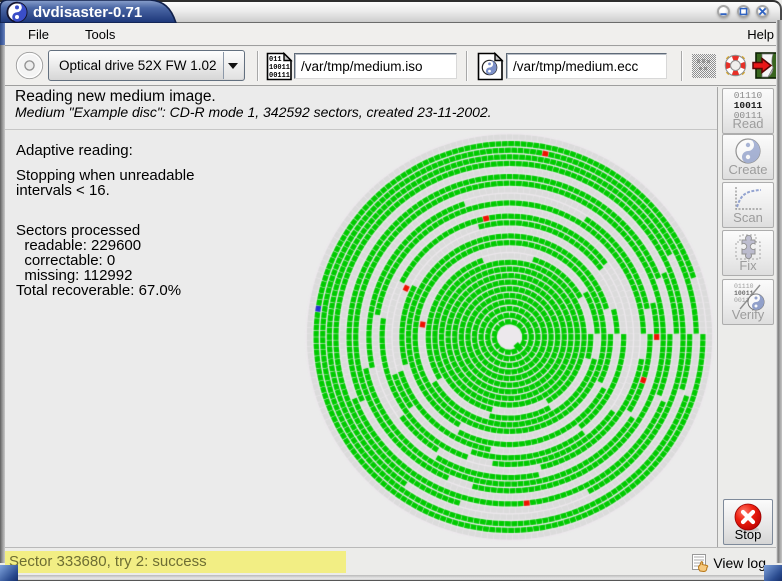  What do you see at coordinates (279, 76) in the screenshot?
I see `svg-text: 00111` at bounding box center [279, 76].